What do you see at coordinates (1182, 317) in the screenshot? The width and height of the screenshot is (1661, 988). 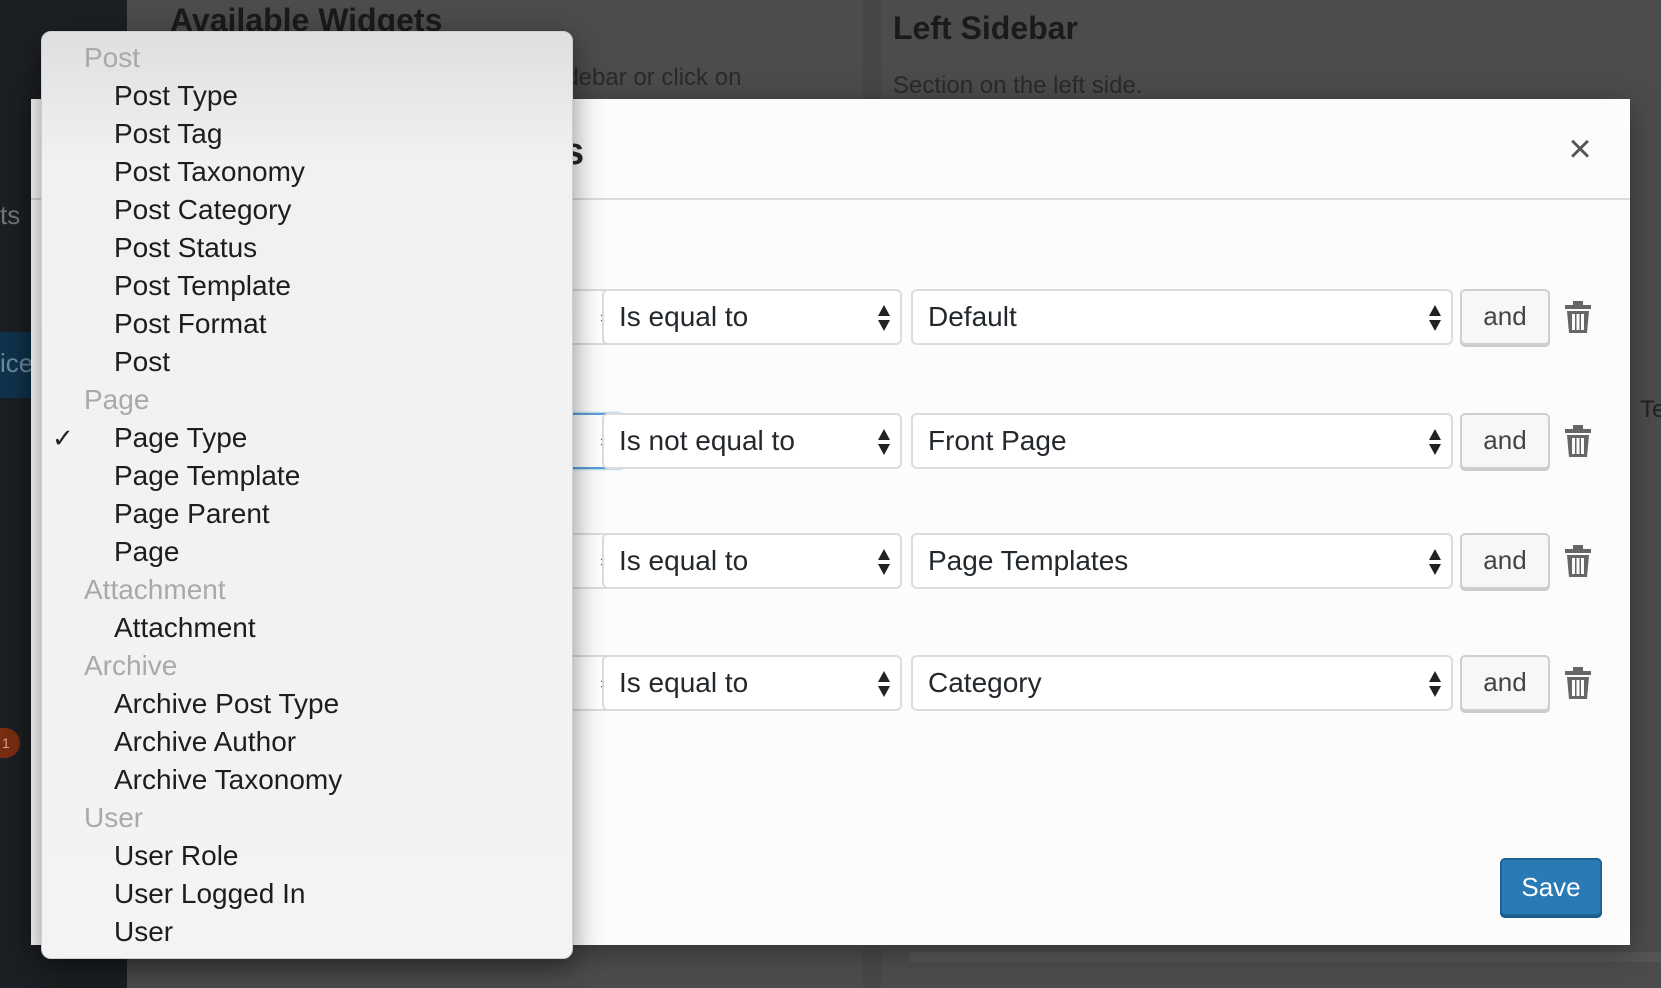 I see `condition-value-select: Default` at bounding box center [1182, 317].